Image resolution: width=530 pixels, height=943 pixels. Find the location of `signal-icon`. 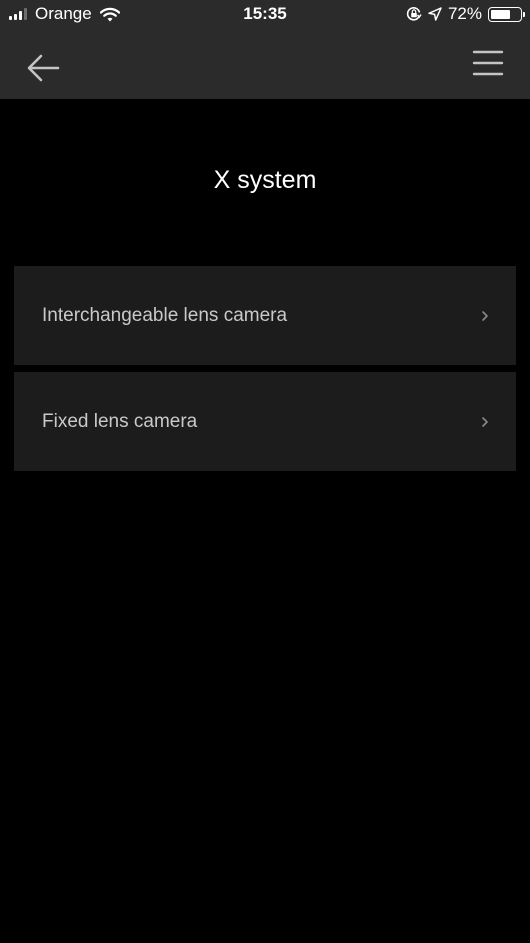

signal-icon is located at coordinates (19, 14).